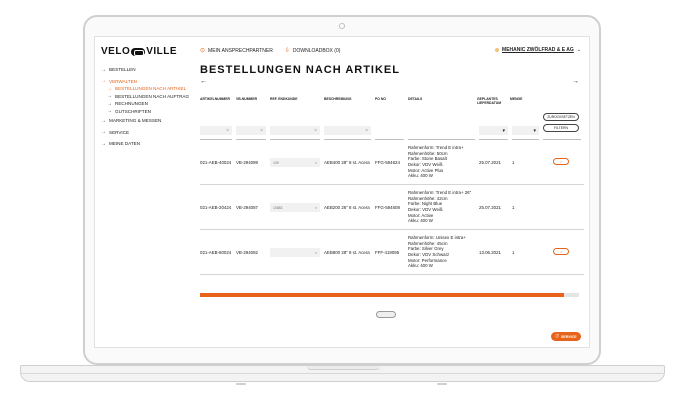  I want to click on cell-beschreibung: AEB200 26" 8 st. Acera, so click(347, 207).